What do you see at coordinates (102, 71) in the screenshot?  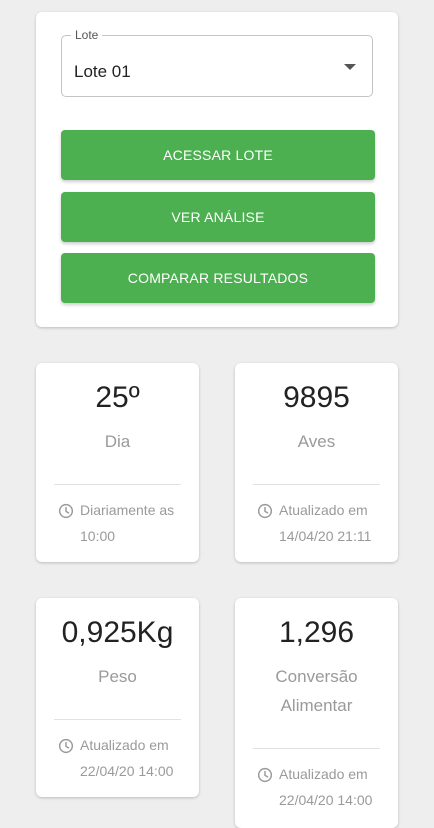 I see `lote-select-value: Lote 01` at bounding box center [102, 71].